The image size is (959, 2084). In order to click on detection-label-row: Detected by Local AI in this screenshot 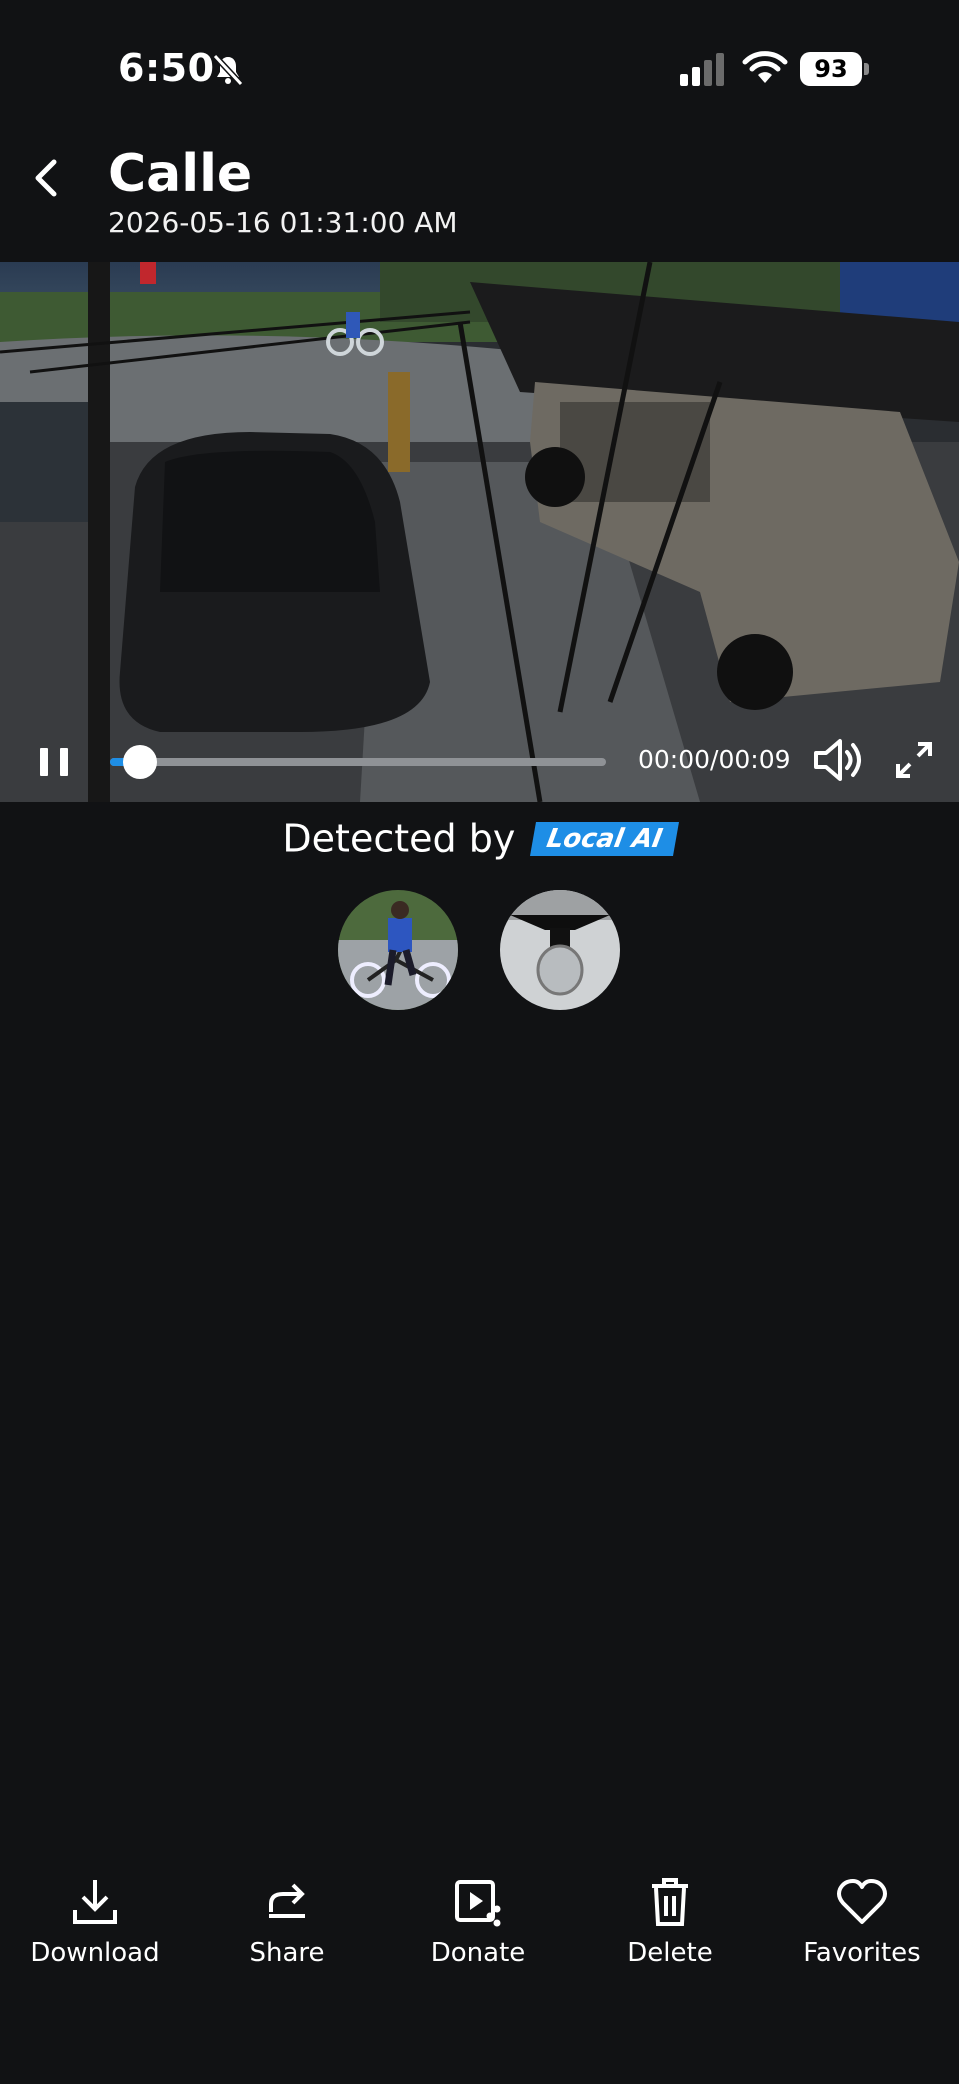, I will do `click(479, 837)`.